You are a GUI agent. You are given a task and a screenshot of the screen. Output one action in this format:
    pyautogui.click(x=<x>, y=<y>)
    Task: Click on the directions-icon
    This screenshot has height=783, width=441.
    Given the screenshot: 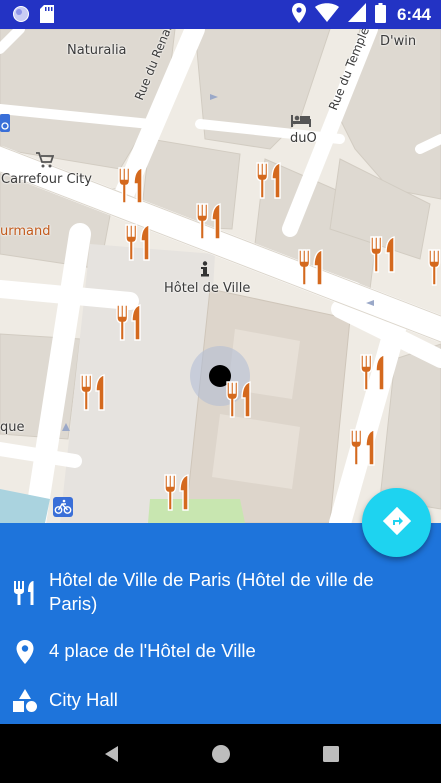 What is the action you would take?
    pyautogui.click(x=396, y=522)
    